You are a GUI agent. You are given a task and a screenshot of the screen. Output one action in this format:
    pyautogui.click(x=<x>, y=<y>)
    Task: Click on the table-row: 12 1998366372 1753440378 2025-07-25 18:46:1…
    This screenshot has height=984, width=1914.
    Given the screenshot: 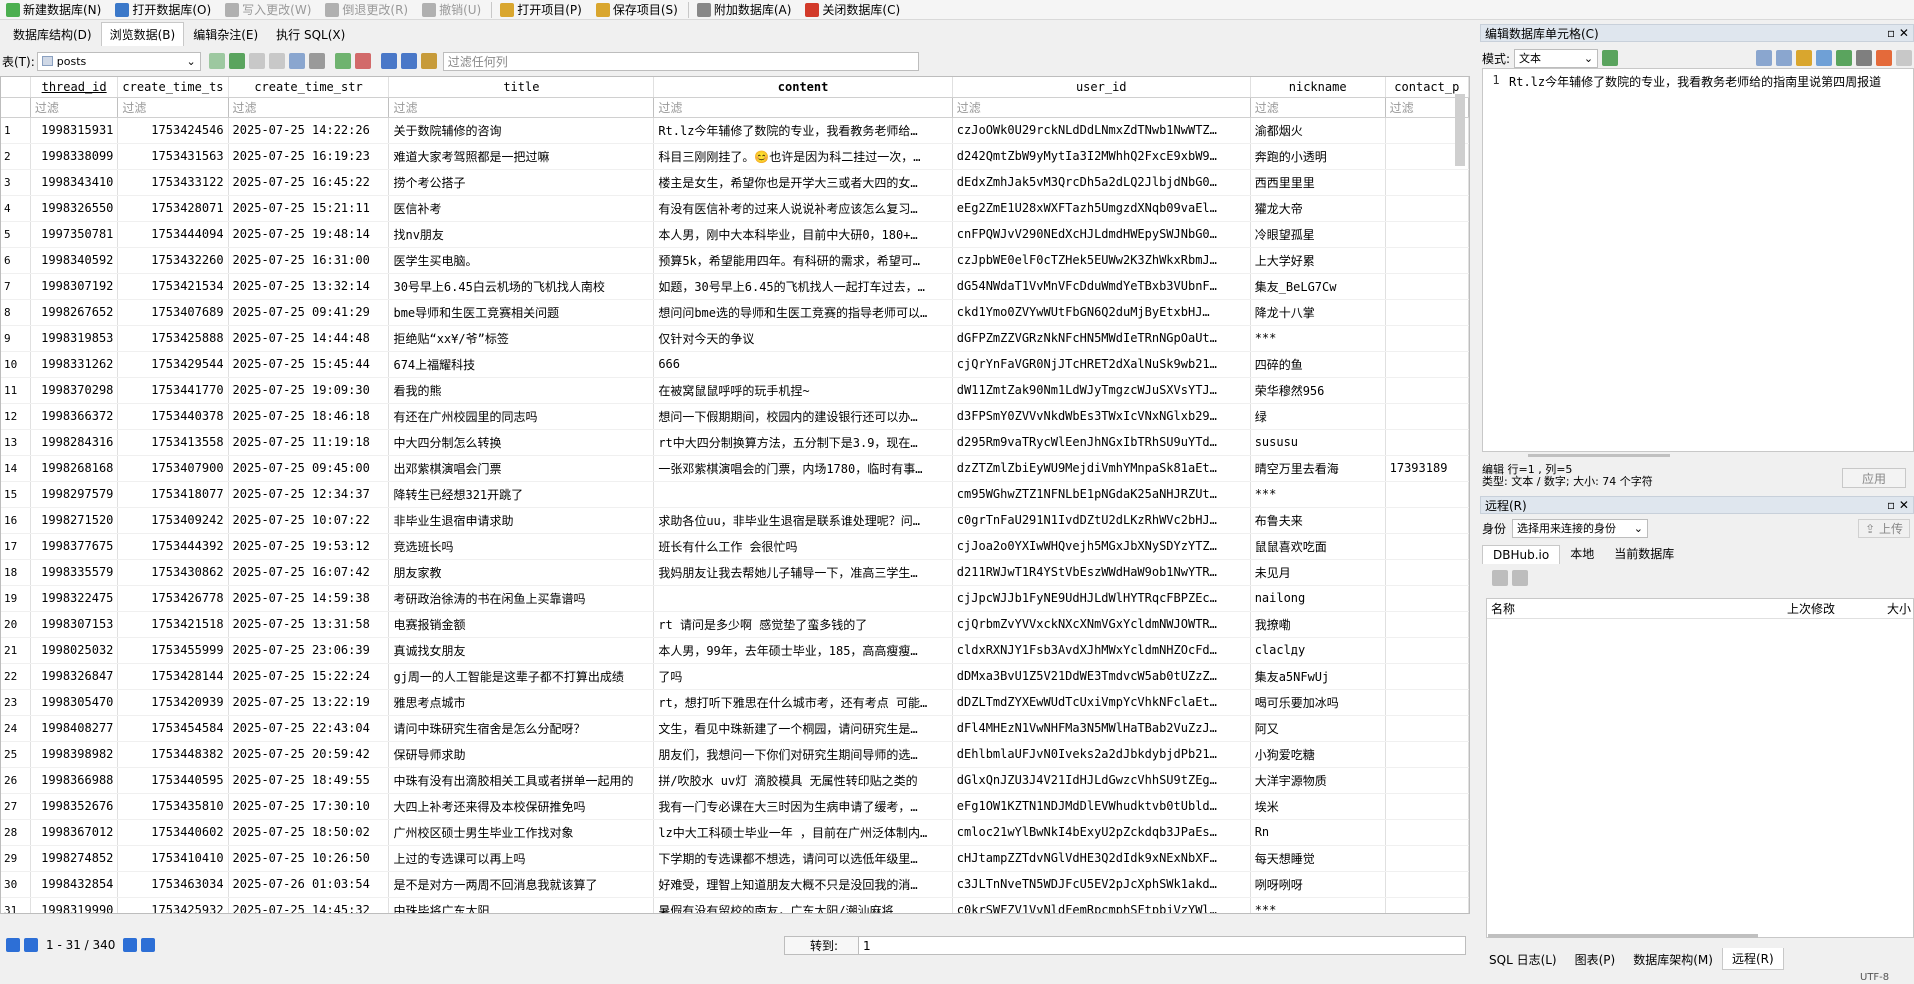 What is the action you would take?
    pyautogui.click(x=735, y=416)
    